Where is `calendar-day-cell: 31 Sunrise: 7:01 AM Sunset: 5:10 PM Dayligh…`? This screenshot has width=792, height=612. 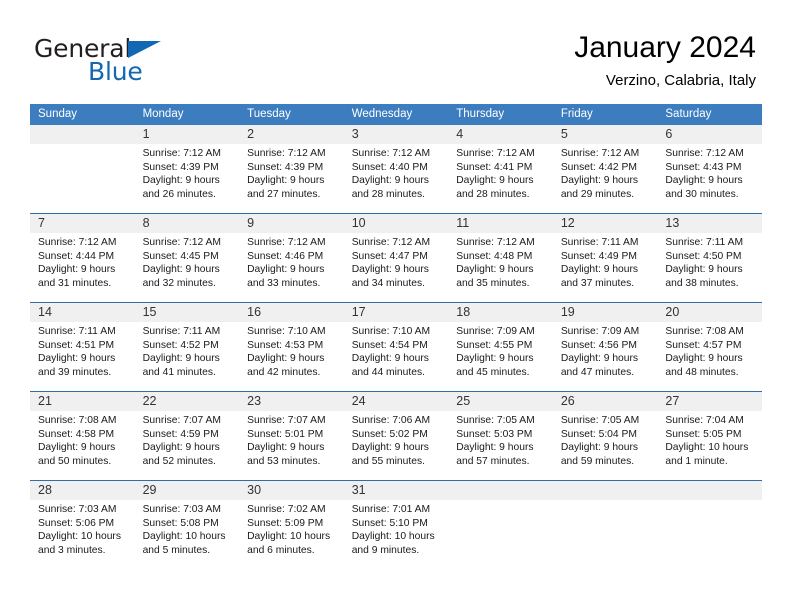 calendar-day-cell: 31 Sunrise: 7:01 AM Sunset: 5:10 PM Dayligh… is located at coordinates (396, 525).